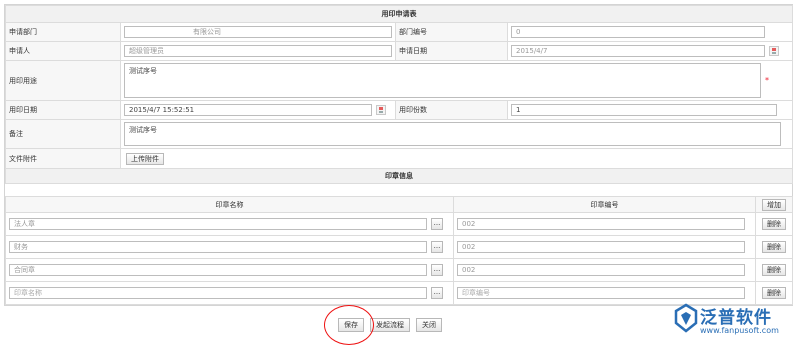 This screenshot has width=800, height=349. I want to click on applicant-field: 超级管理员, so click(258, 51).